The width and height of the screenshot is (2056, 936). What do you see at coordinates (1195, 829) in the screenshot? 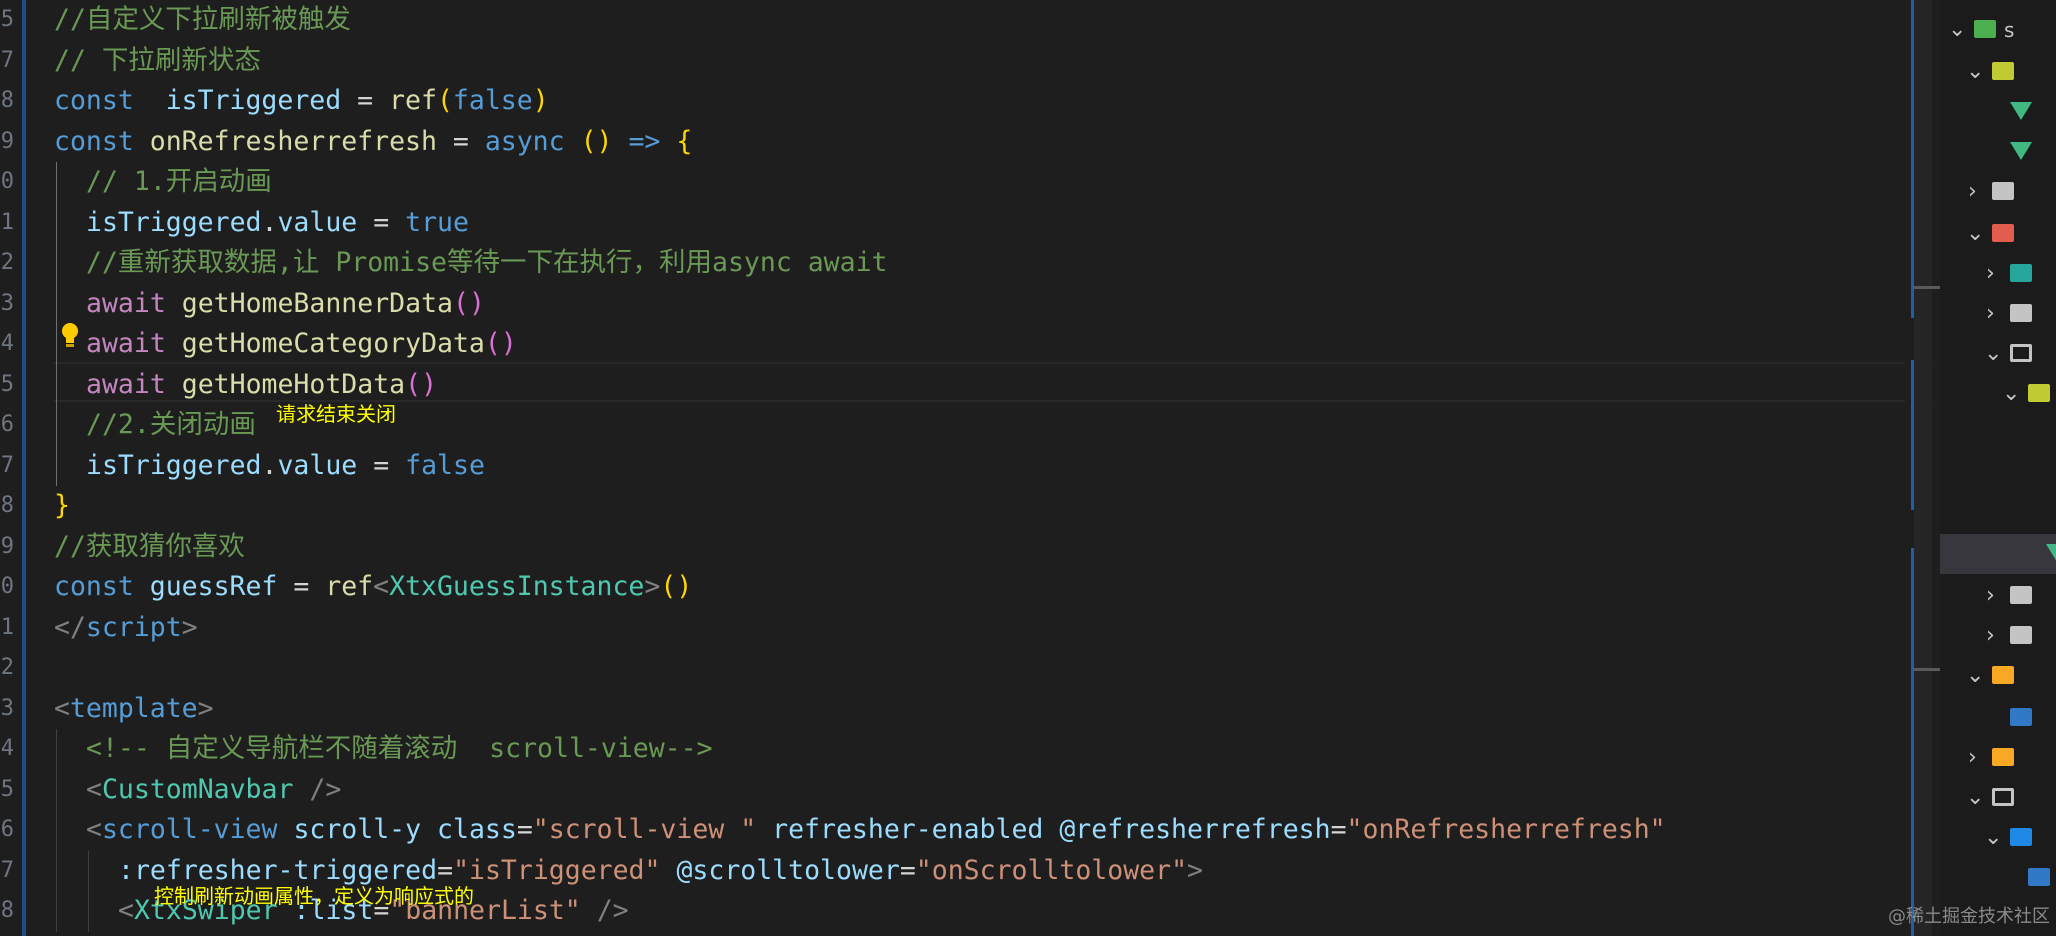
I see `code-token: @refresherrefresh` at bounding box center [1195, 829].